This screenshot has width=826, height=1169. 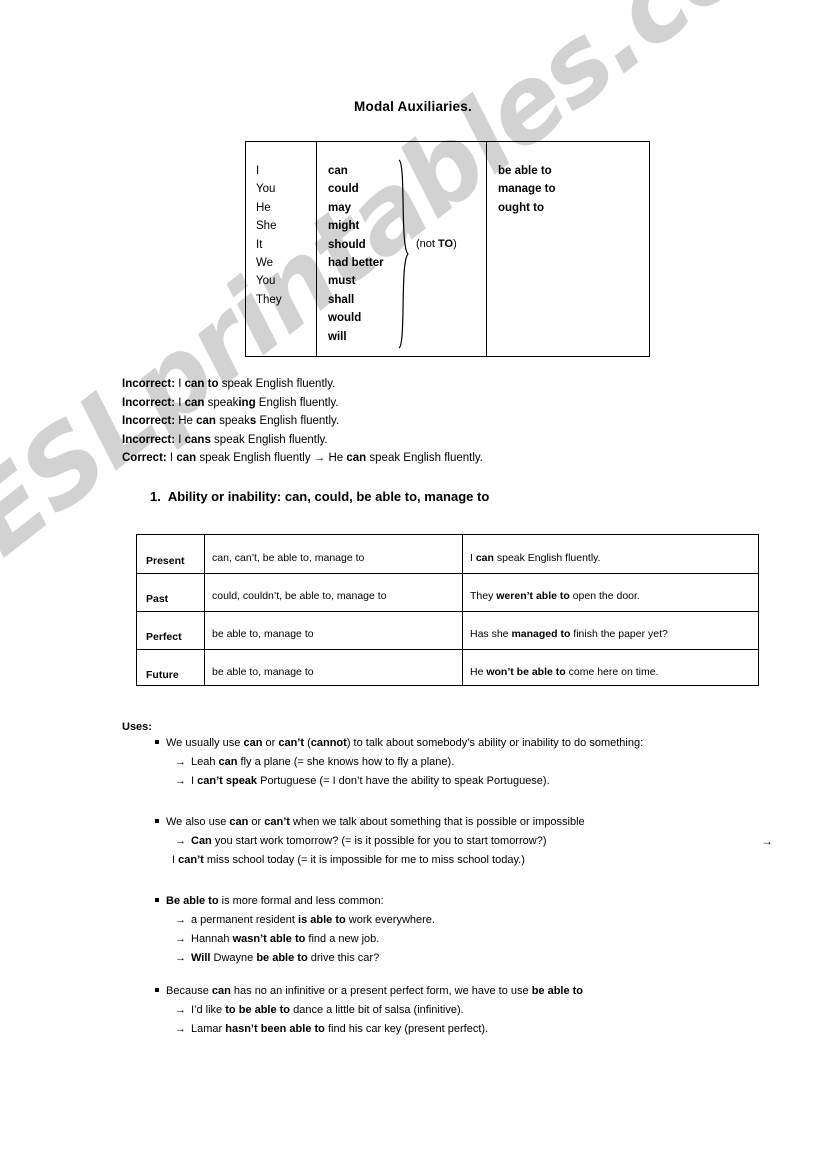 What do you see at coordinates (288, 558) in the screenshot?
I see `tense-forms: can, can’t, be able to, manage to` at bounding box center [288, 558].